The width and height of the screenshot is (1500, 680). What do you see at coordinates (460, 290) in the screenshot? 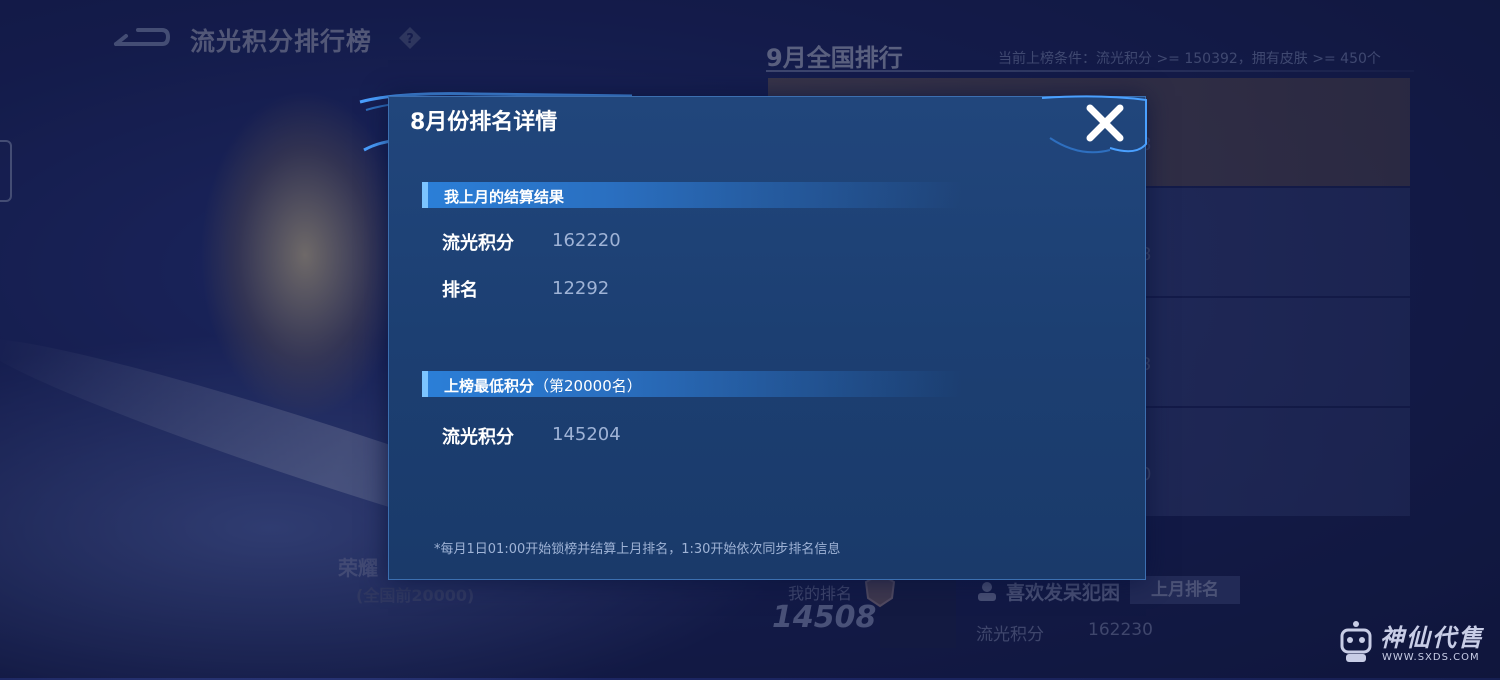
I see `rank-label: 排名` at bounding box center [460, 290].